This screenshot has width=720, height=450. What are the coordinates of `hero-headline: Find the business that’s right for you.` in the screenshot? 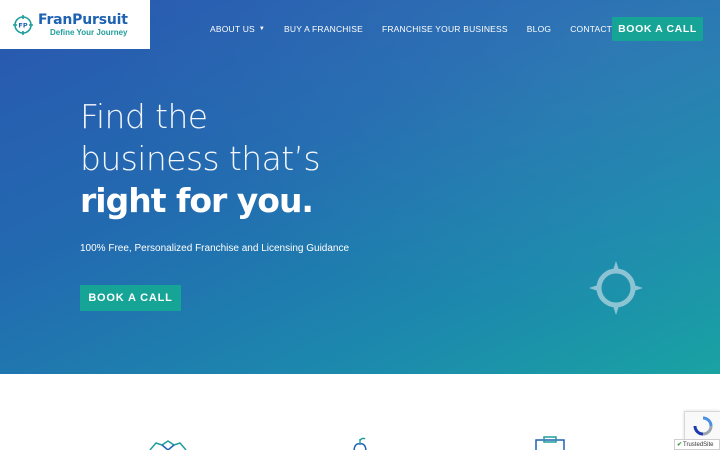 It's located at (200, 159).